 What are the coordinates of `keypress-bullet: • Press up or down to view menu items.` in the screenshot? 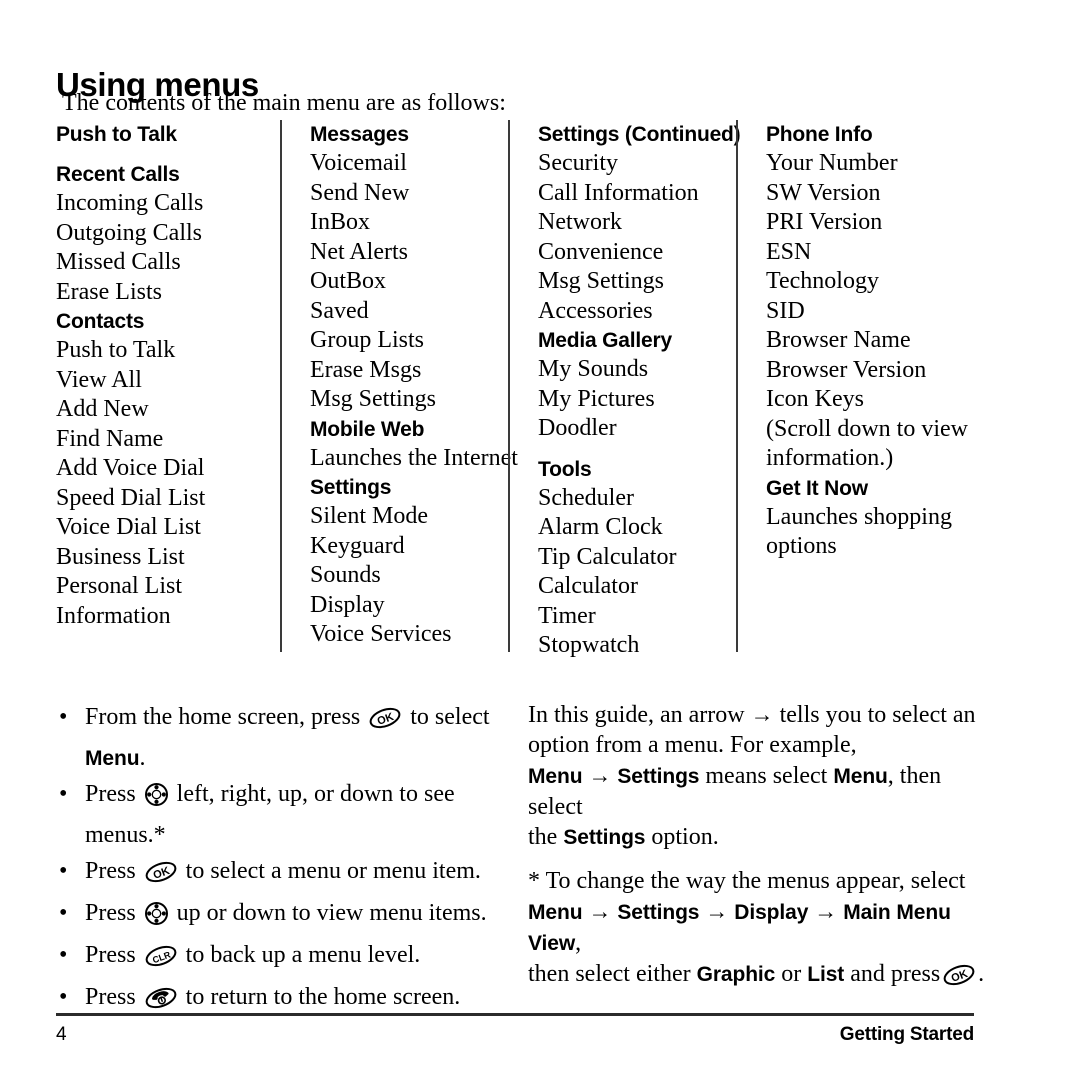 It's located at (286, 916).